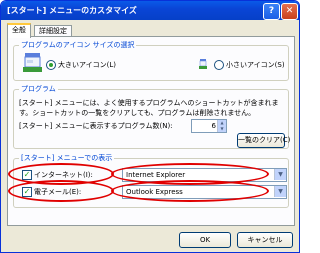 Image resolution: width=320 pixels, height=253 pixels. I want to click on start-menu-show-group-label: [スタート] メニューでの表示, so click(67, 158).